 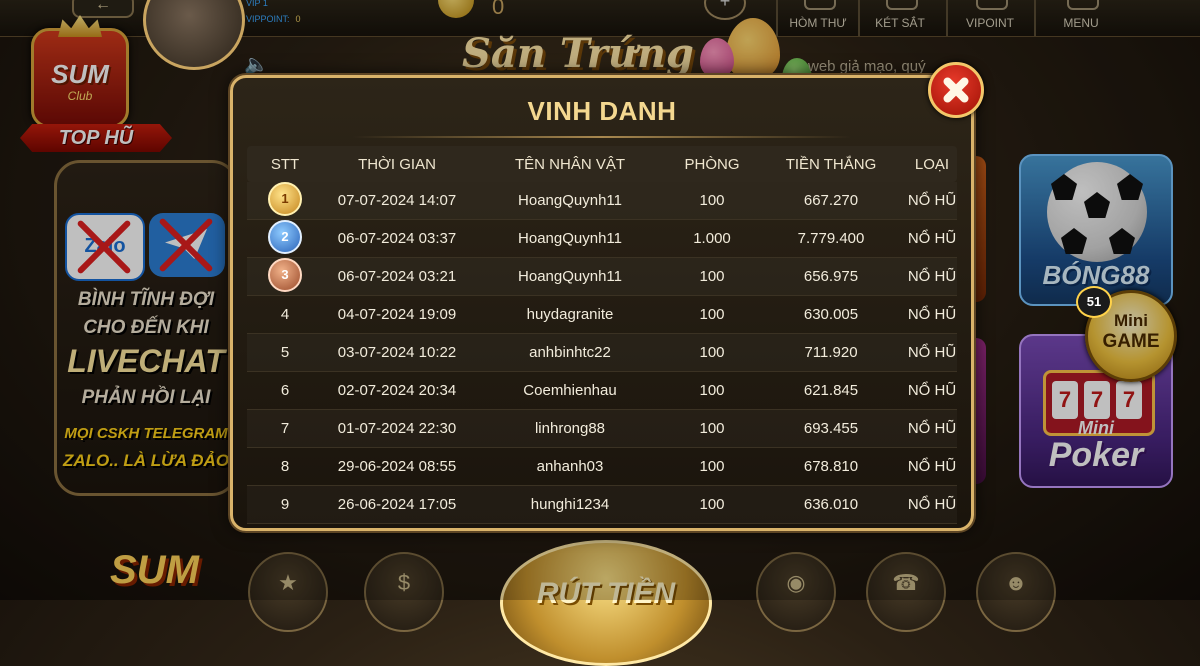 What do you see at coordinates (285, 466) in the screenshot?
I see `rank-cell: 8` at bounding box center [285, 466].